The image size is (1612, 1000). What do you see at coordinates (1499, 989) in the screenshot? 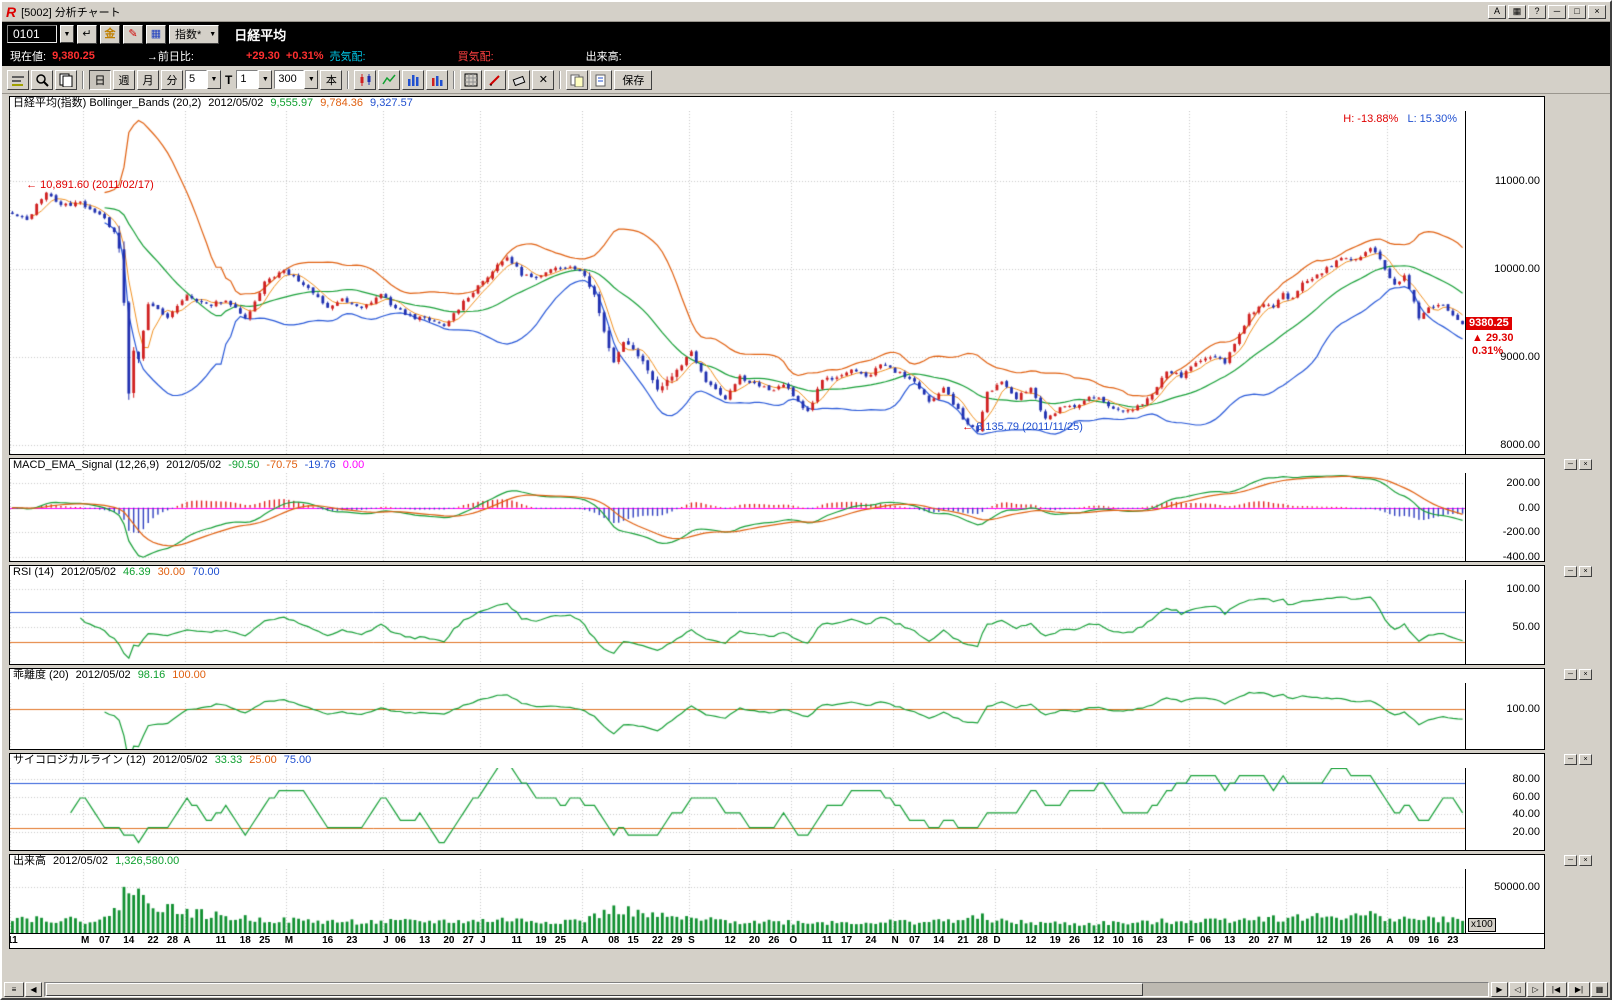
I see `scroll-right-button: ▶` at bounding box center [1499, 989].